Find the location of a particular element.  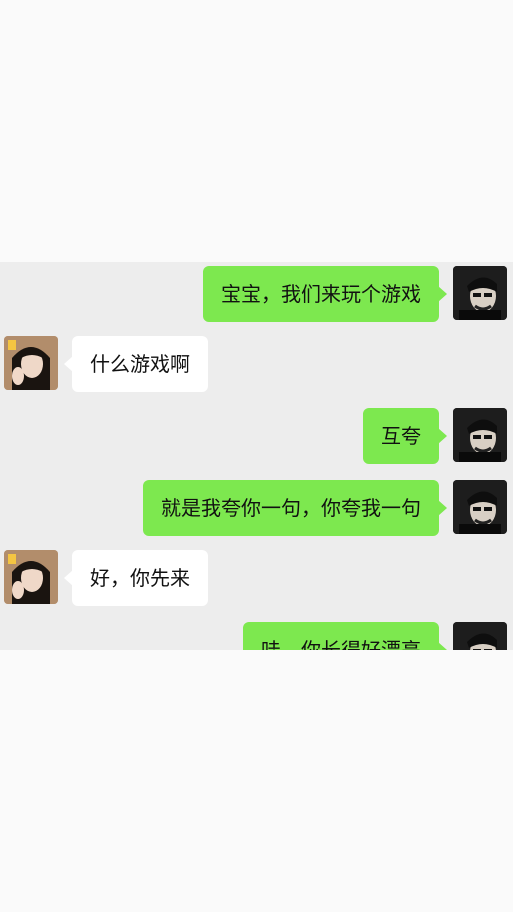

message-bubble: 哇，你长得好漂亮 is located at coordinates (345, 636).